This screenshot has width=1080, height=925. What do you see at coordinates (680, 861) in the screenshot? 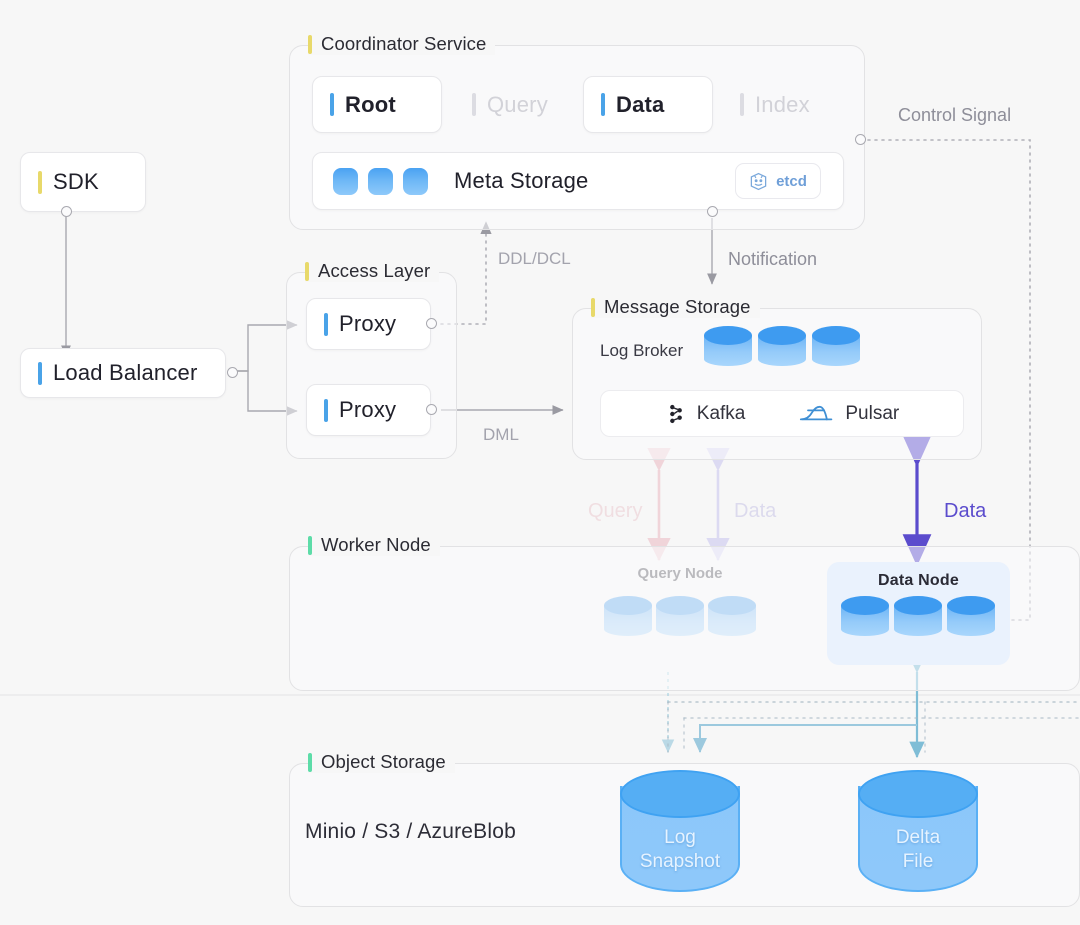
I see `log-snapshot-line2: Snapshot` at bounding box center [680, 861].